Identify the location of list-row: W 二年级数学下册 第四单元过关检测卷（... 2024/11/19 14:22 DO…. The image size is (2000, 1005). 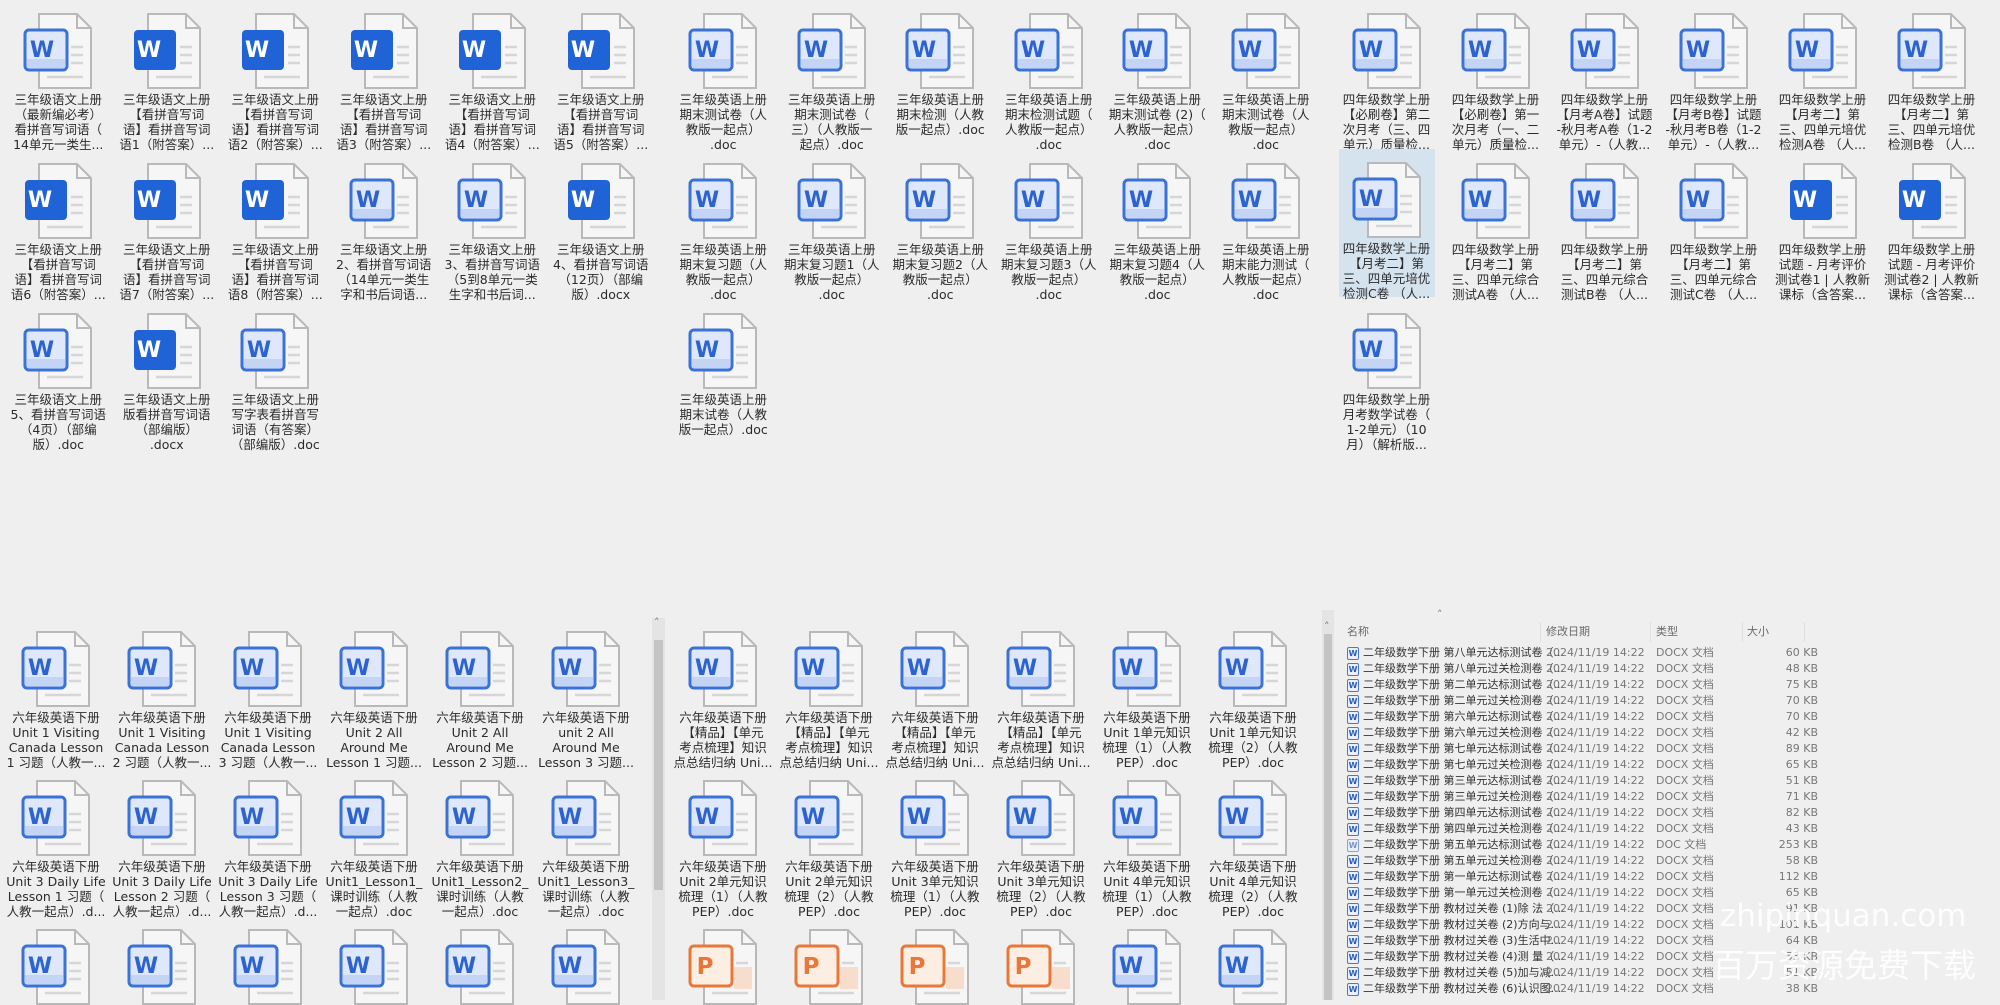
(1664, 829).